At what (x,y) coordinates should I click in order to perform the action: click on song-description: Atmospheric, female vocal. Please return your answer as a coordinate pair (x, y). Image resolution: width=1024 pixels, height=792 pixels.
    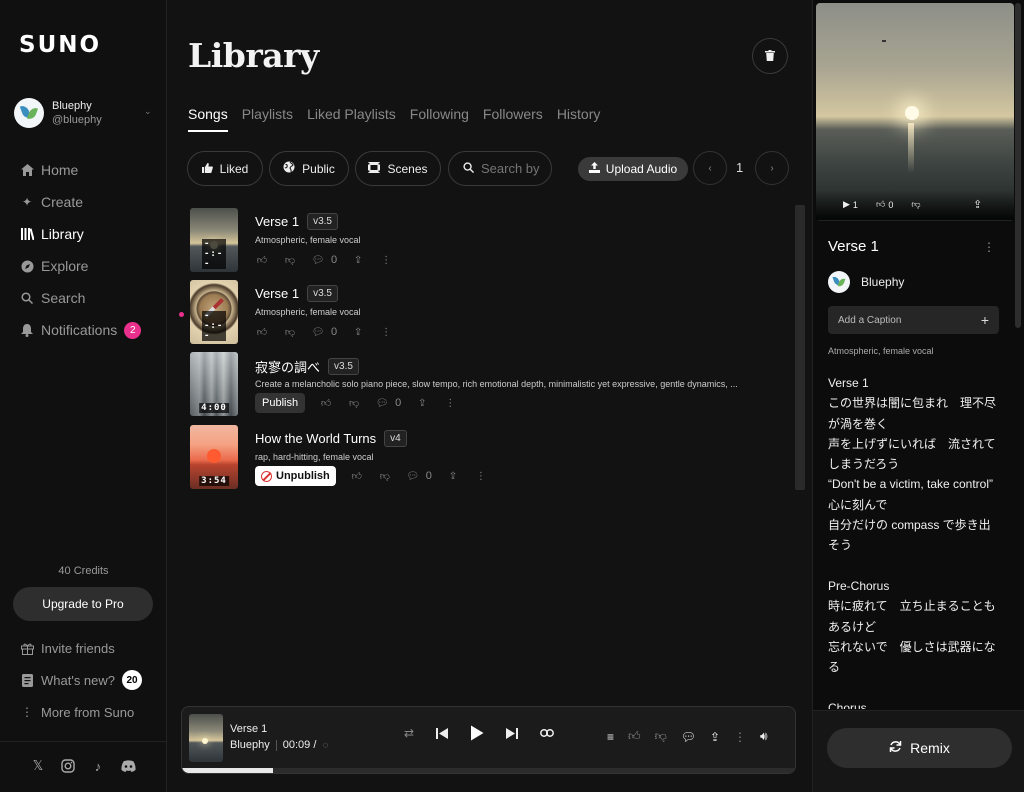
    Looking at the image, I should click on (308, 312).